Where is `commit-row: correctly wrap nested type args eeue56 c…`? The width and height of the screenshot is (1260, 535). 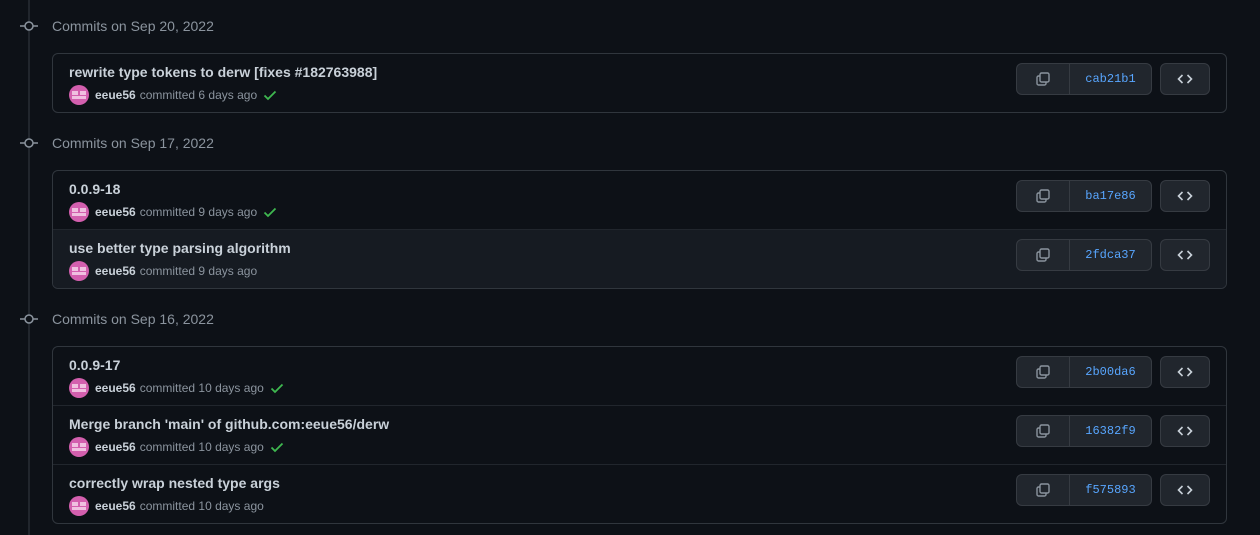
commit-row: correctly wrap nested type args eeue56 c… is located at coordinates (639, 493).